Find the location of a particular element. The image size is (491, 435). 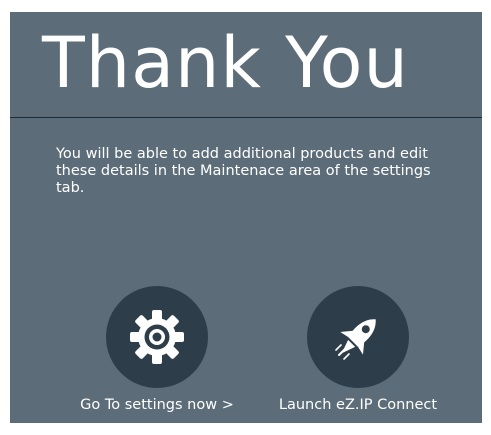

go-to-settings-label: Go To settings now > is located at coordinates (157, 405).